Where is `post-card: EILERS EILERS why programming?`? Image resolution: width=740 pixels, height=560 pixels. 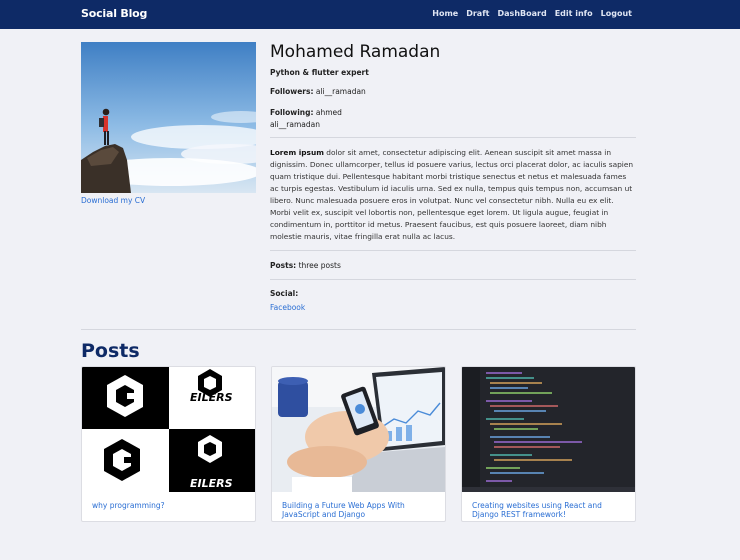
post-card: EILERS EILERS why programming? is located at coordinates (168, 444).